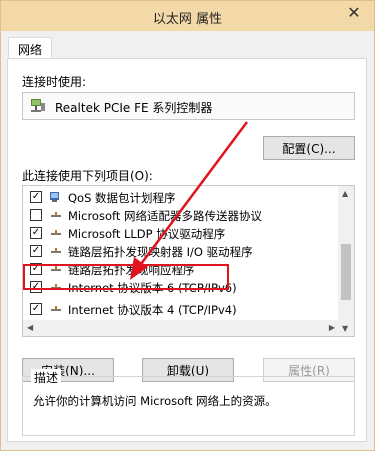 The width and height of the screenshot is (375, 451). I want to click on item-label: 链路层拓扑发现映射器 I/O 驱动程序, so click(160, 252).